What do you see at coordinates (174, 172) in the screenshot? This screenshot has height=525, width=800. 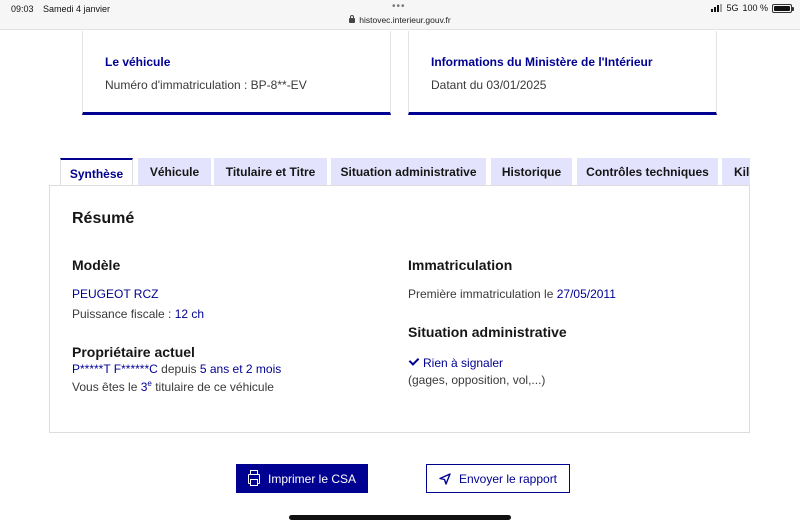 I see `tab-vehicule: Véhicule` at bounding box center [174, 172].